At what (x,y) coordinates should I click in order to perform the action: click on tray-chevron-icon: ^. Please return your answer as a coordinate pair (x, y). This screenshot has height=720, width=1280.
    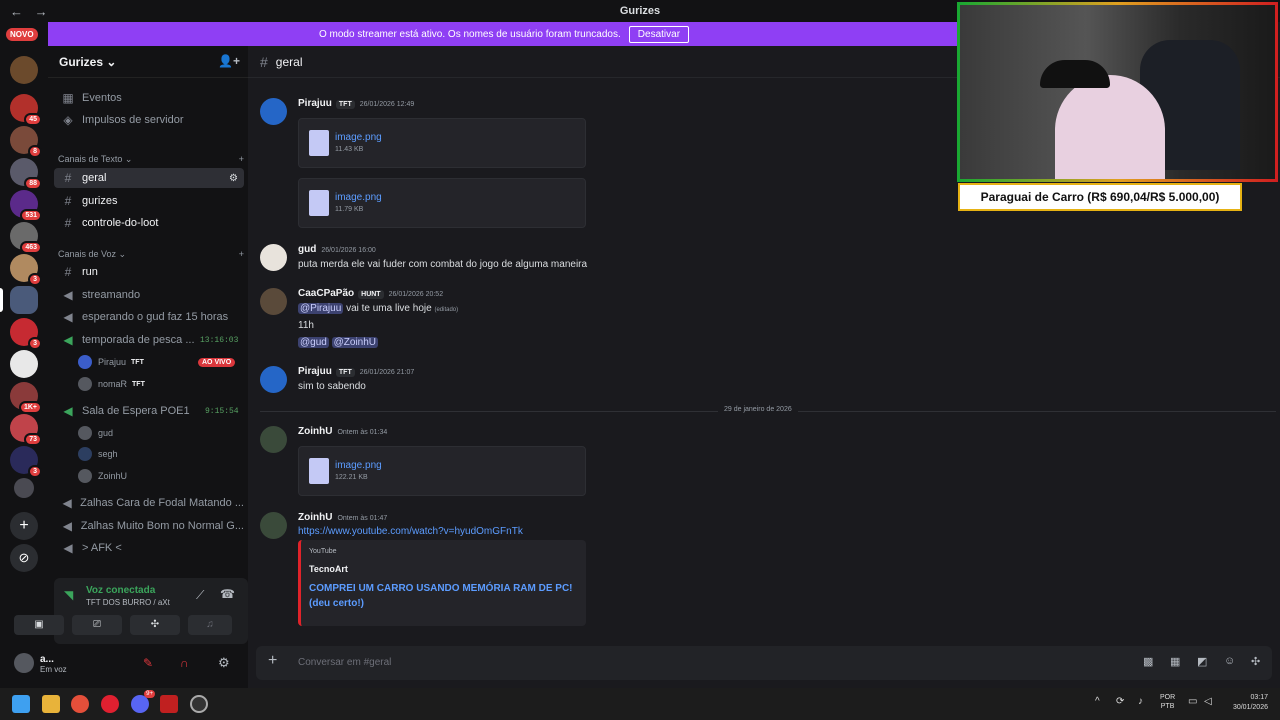
    Looking at the image, I should click on (1097, 701).